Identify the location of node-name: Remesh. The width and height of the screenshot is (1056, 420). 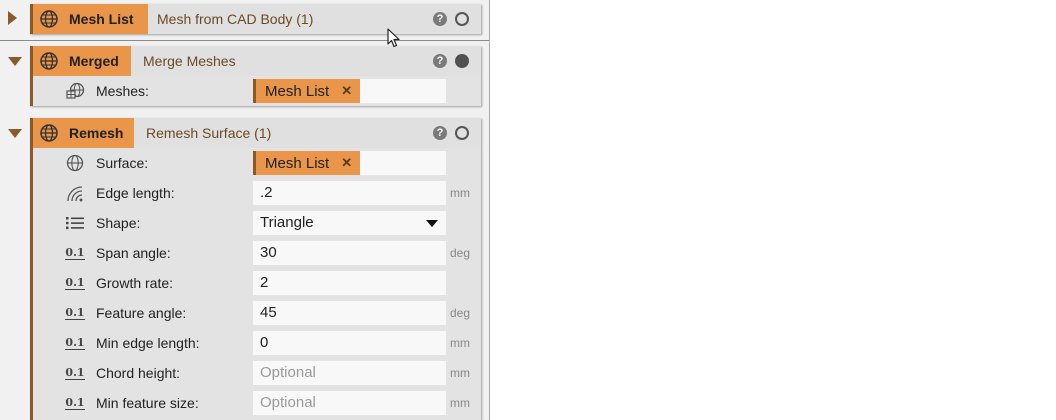
(96, 133).